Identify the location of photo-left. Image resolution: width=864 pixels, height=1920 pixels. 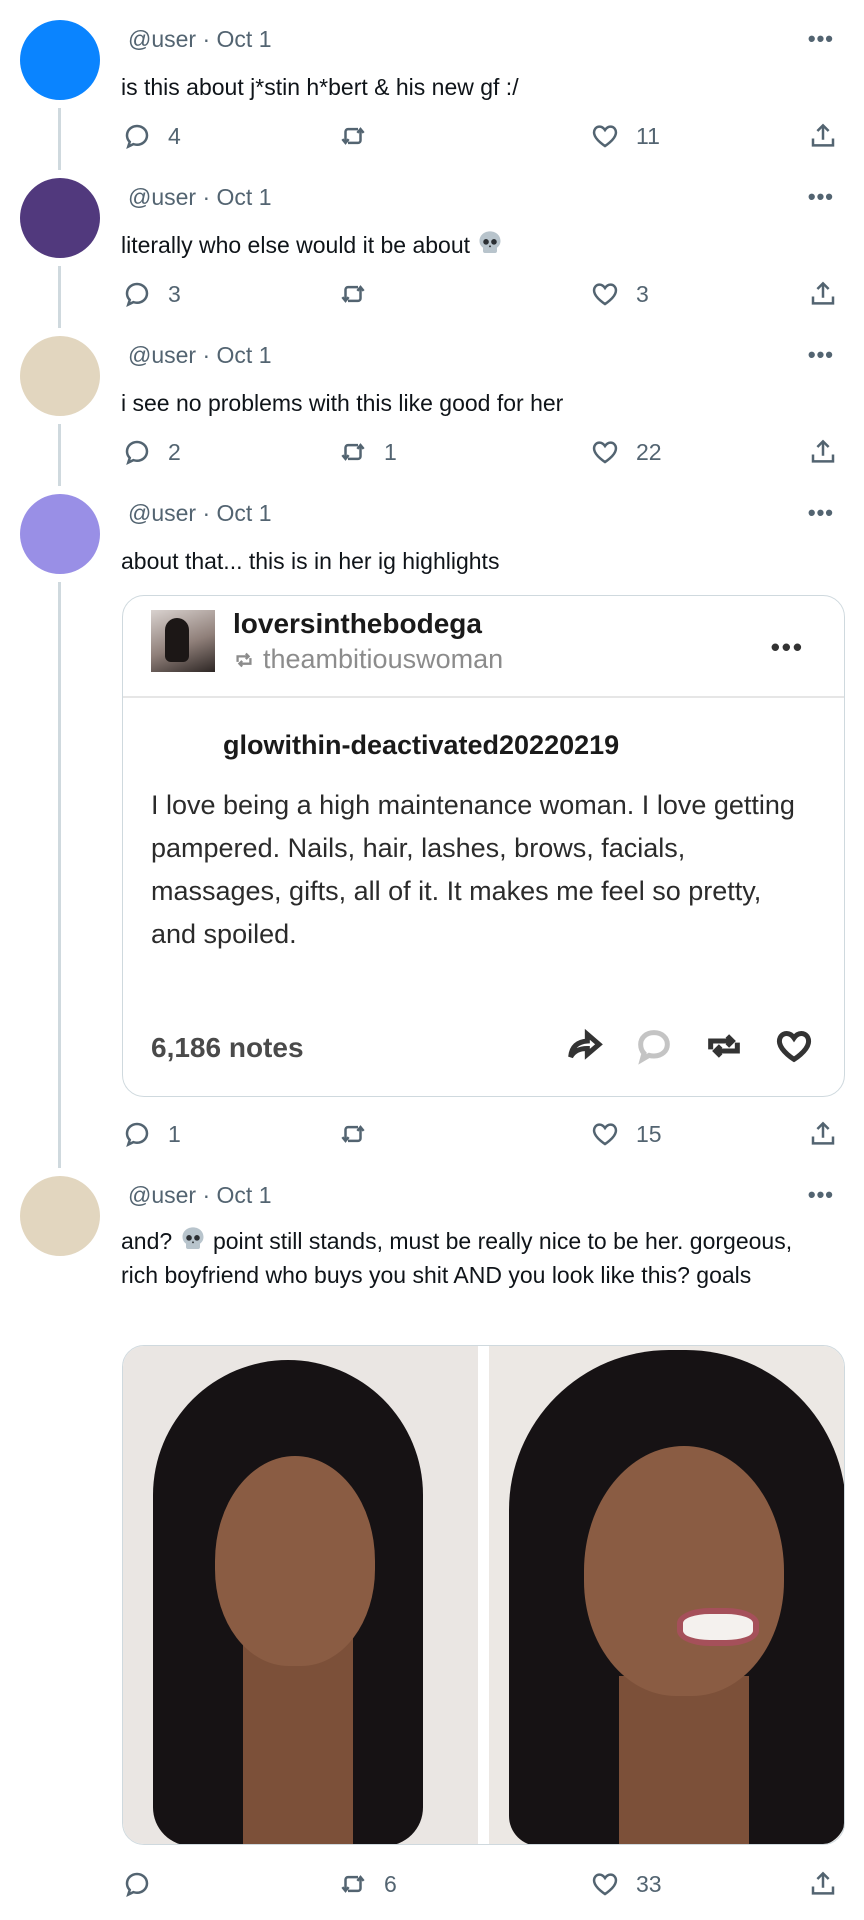
(300, 1595).